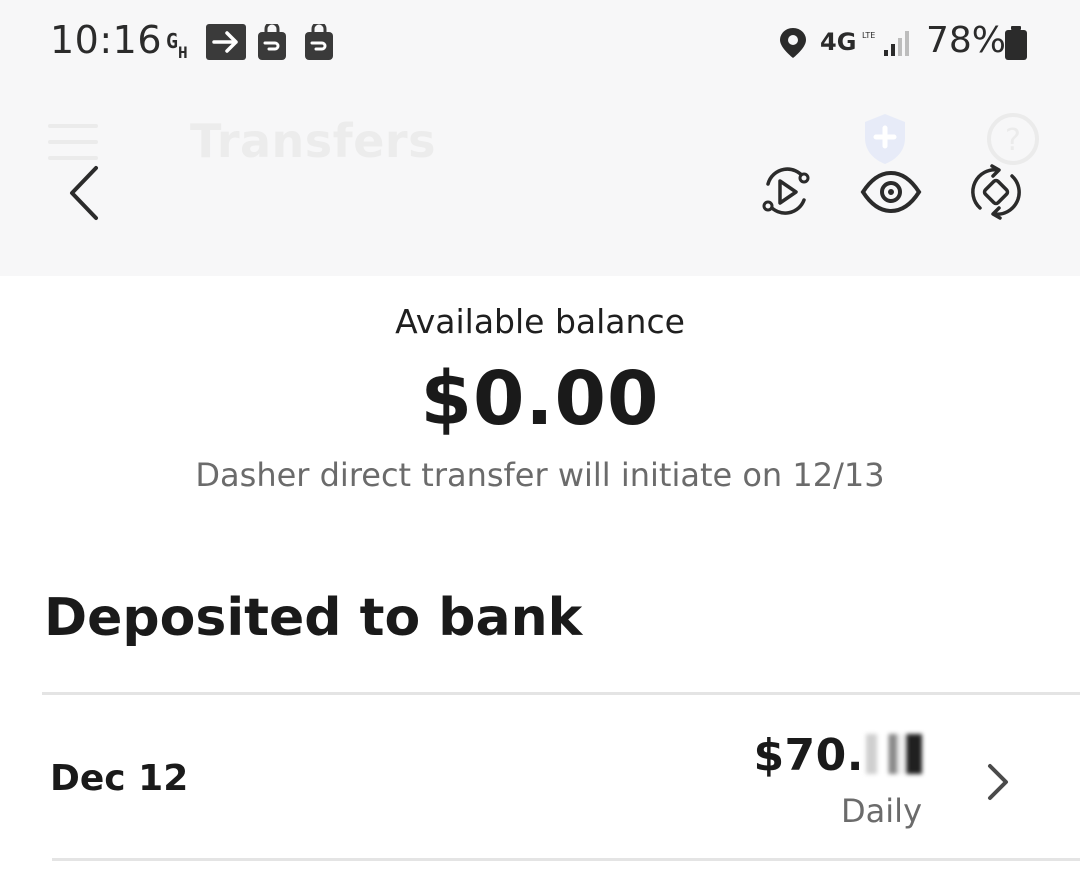  Describe the element at coordinates (896, 43) in the screenshot. I see `signal-strength-icon` at that location.